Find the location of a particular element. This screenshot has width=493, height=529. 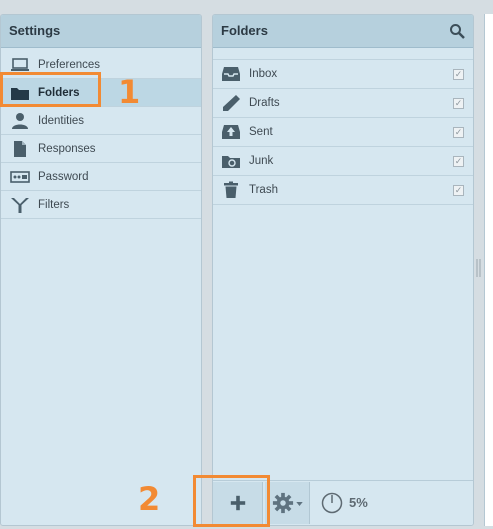

quota-indicator: 5% is located at coordinates (351, 503).